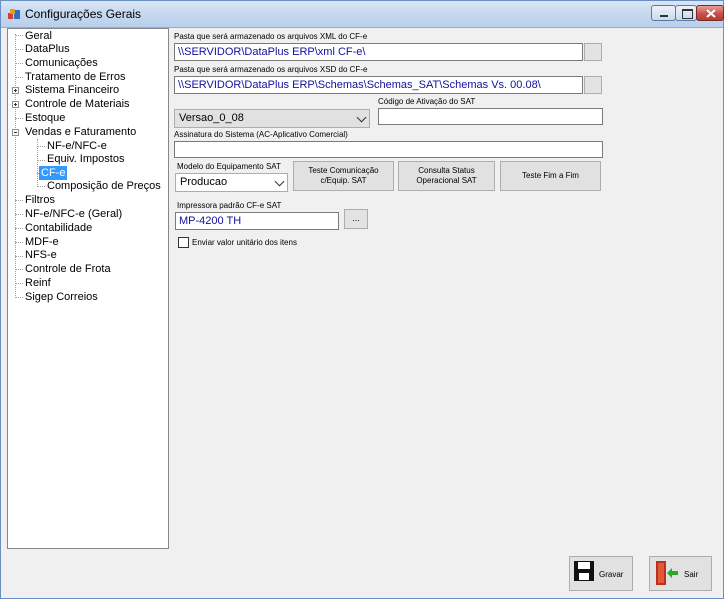 This screenshot has width=724, height=599. Describe the element at coordinates (343, 176) in the screenshot. I see `test-communication-button: Teste Comunicação c/Equip. SAT` at that location.